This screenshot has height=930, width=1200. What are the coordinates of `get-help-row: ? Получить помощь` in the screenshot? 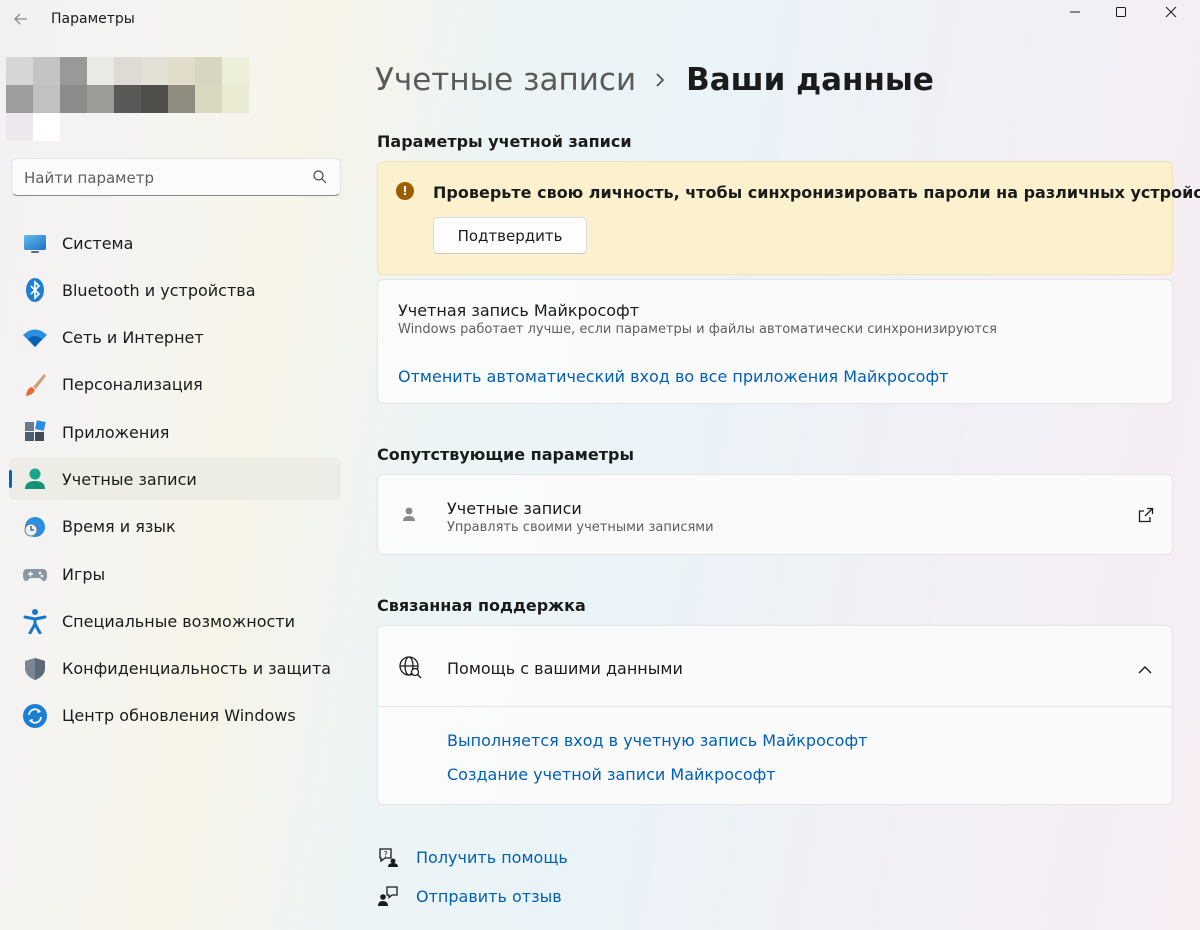 It's located at (472, 857).